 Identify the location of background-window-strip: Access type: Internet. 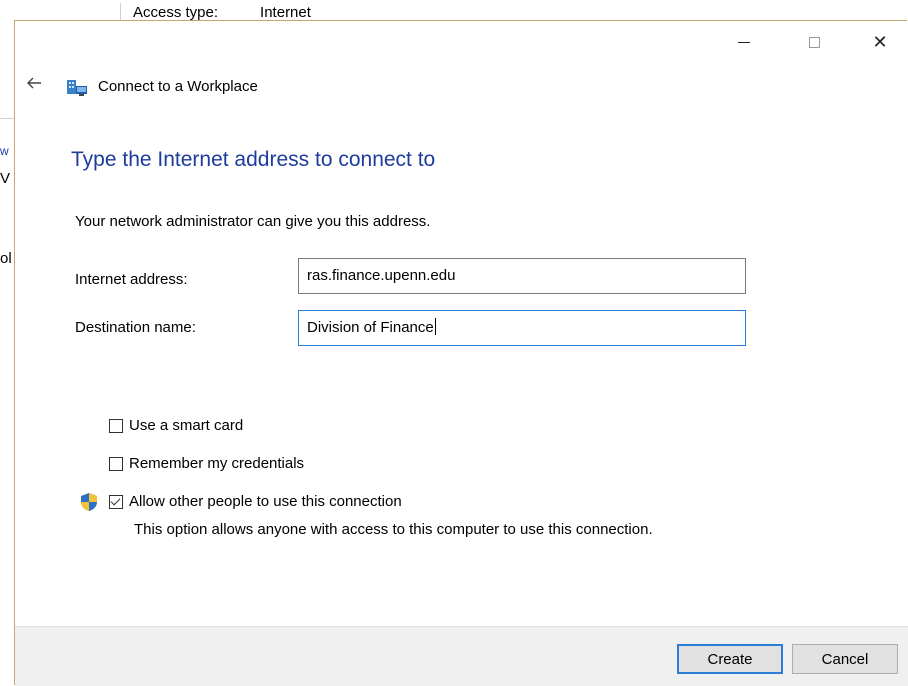
(454, 11).